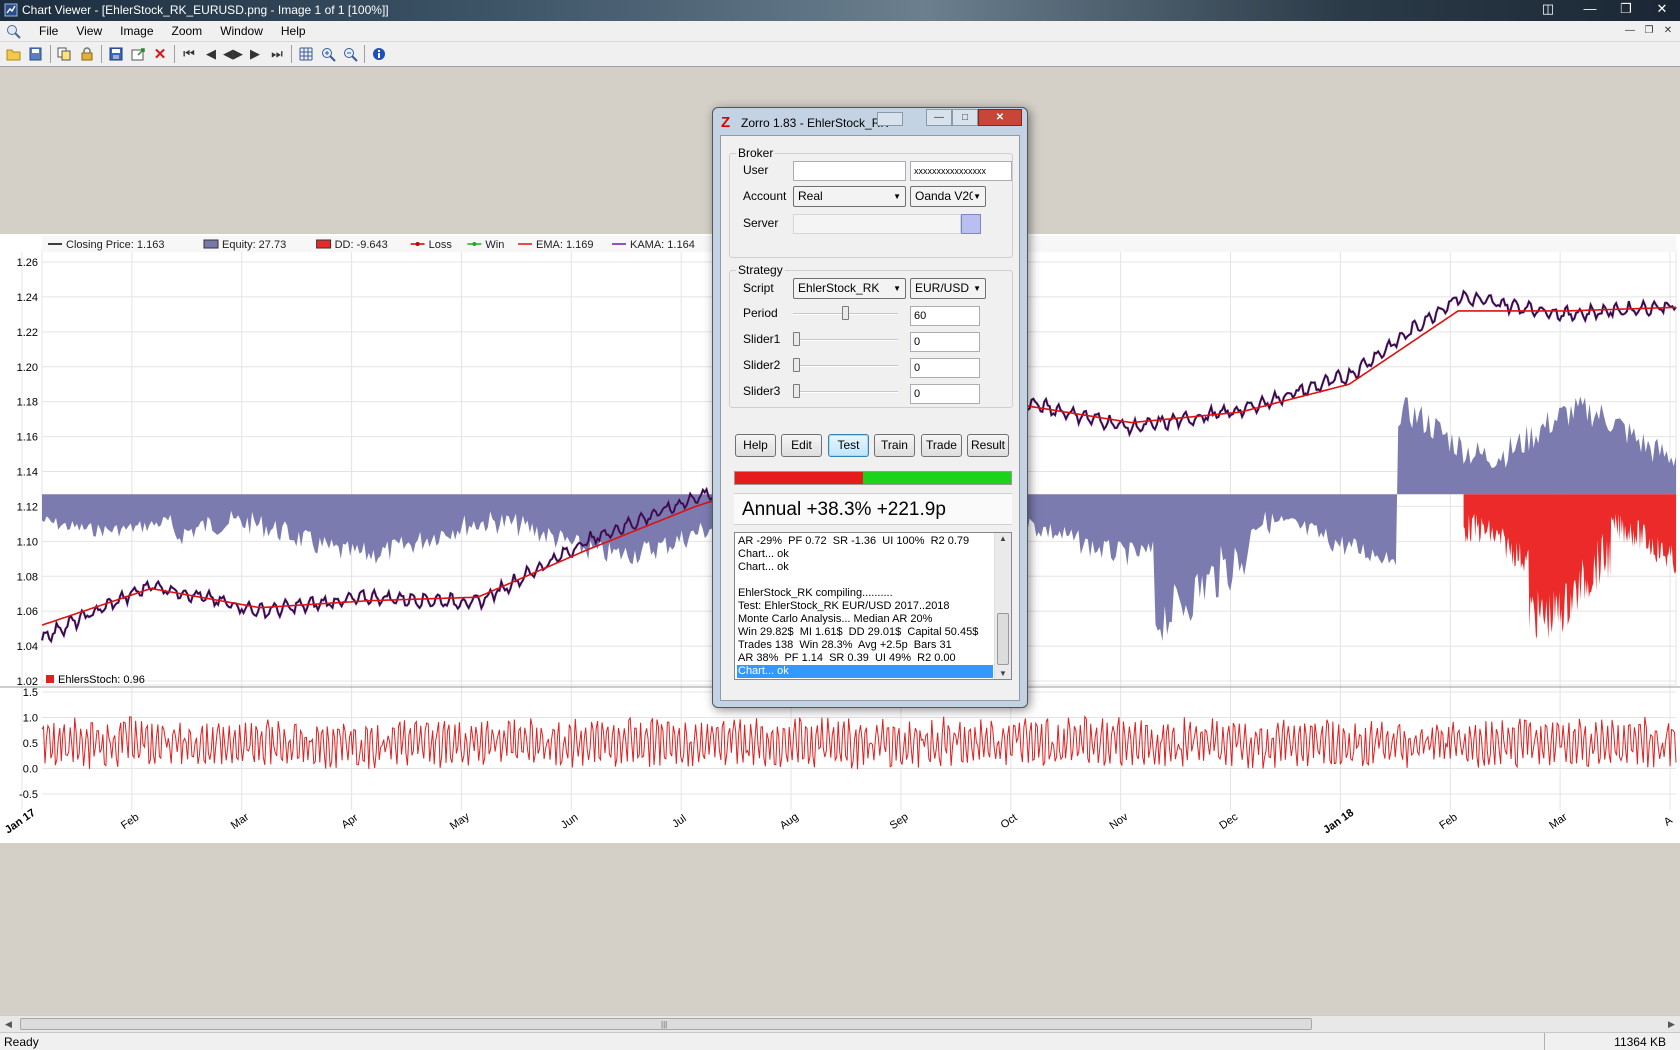  What do you see at coordinates (101, 680) in the screenshot?
I see `osc-legend-label: EhlersStoch: 0.96` at bounding box center [101, 680].